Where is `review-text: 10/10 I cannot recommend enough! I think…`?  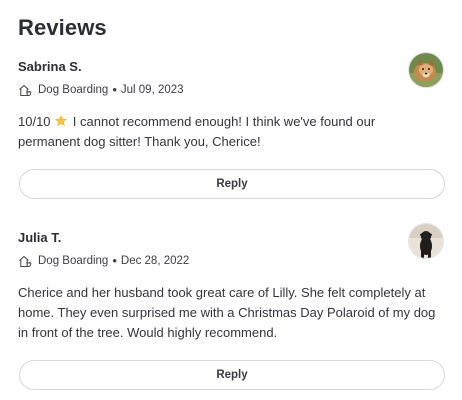 review-text: 10/10 I cannot recommend enough! I think… is located at coordinates (232, 132).